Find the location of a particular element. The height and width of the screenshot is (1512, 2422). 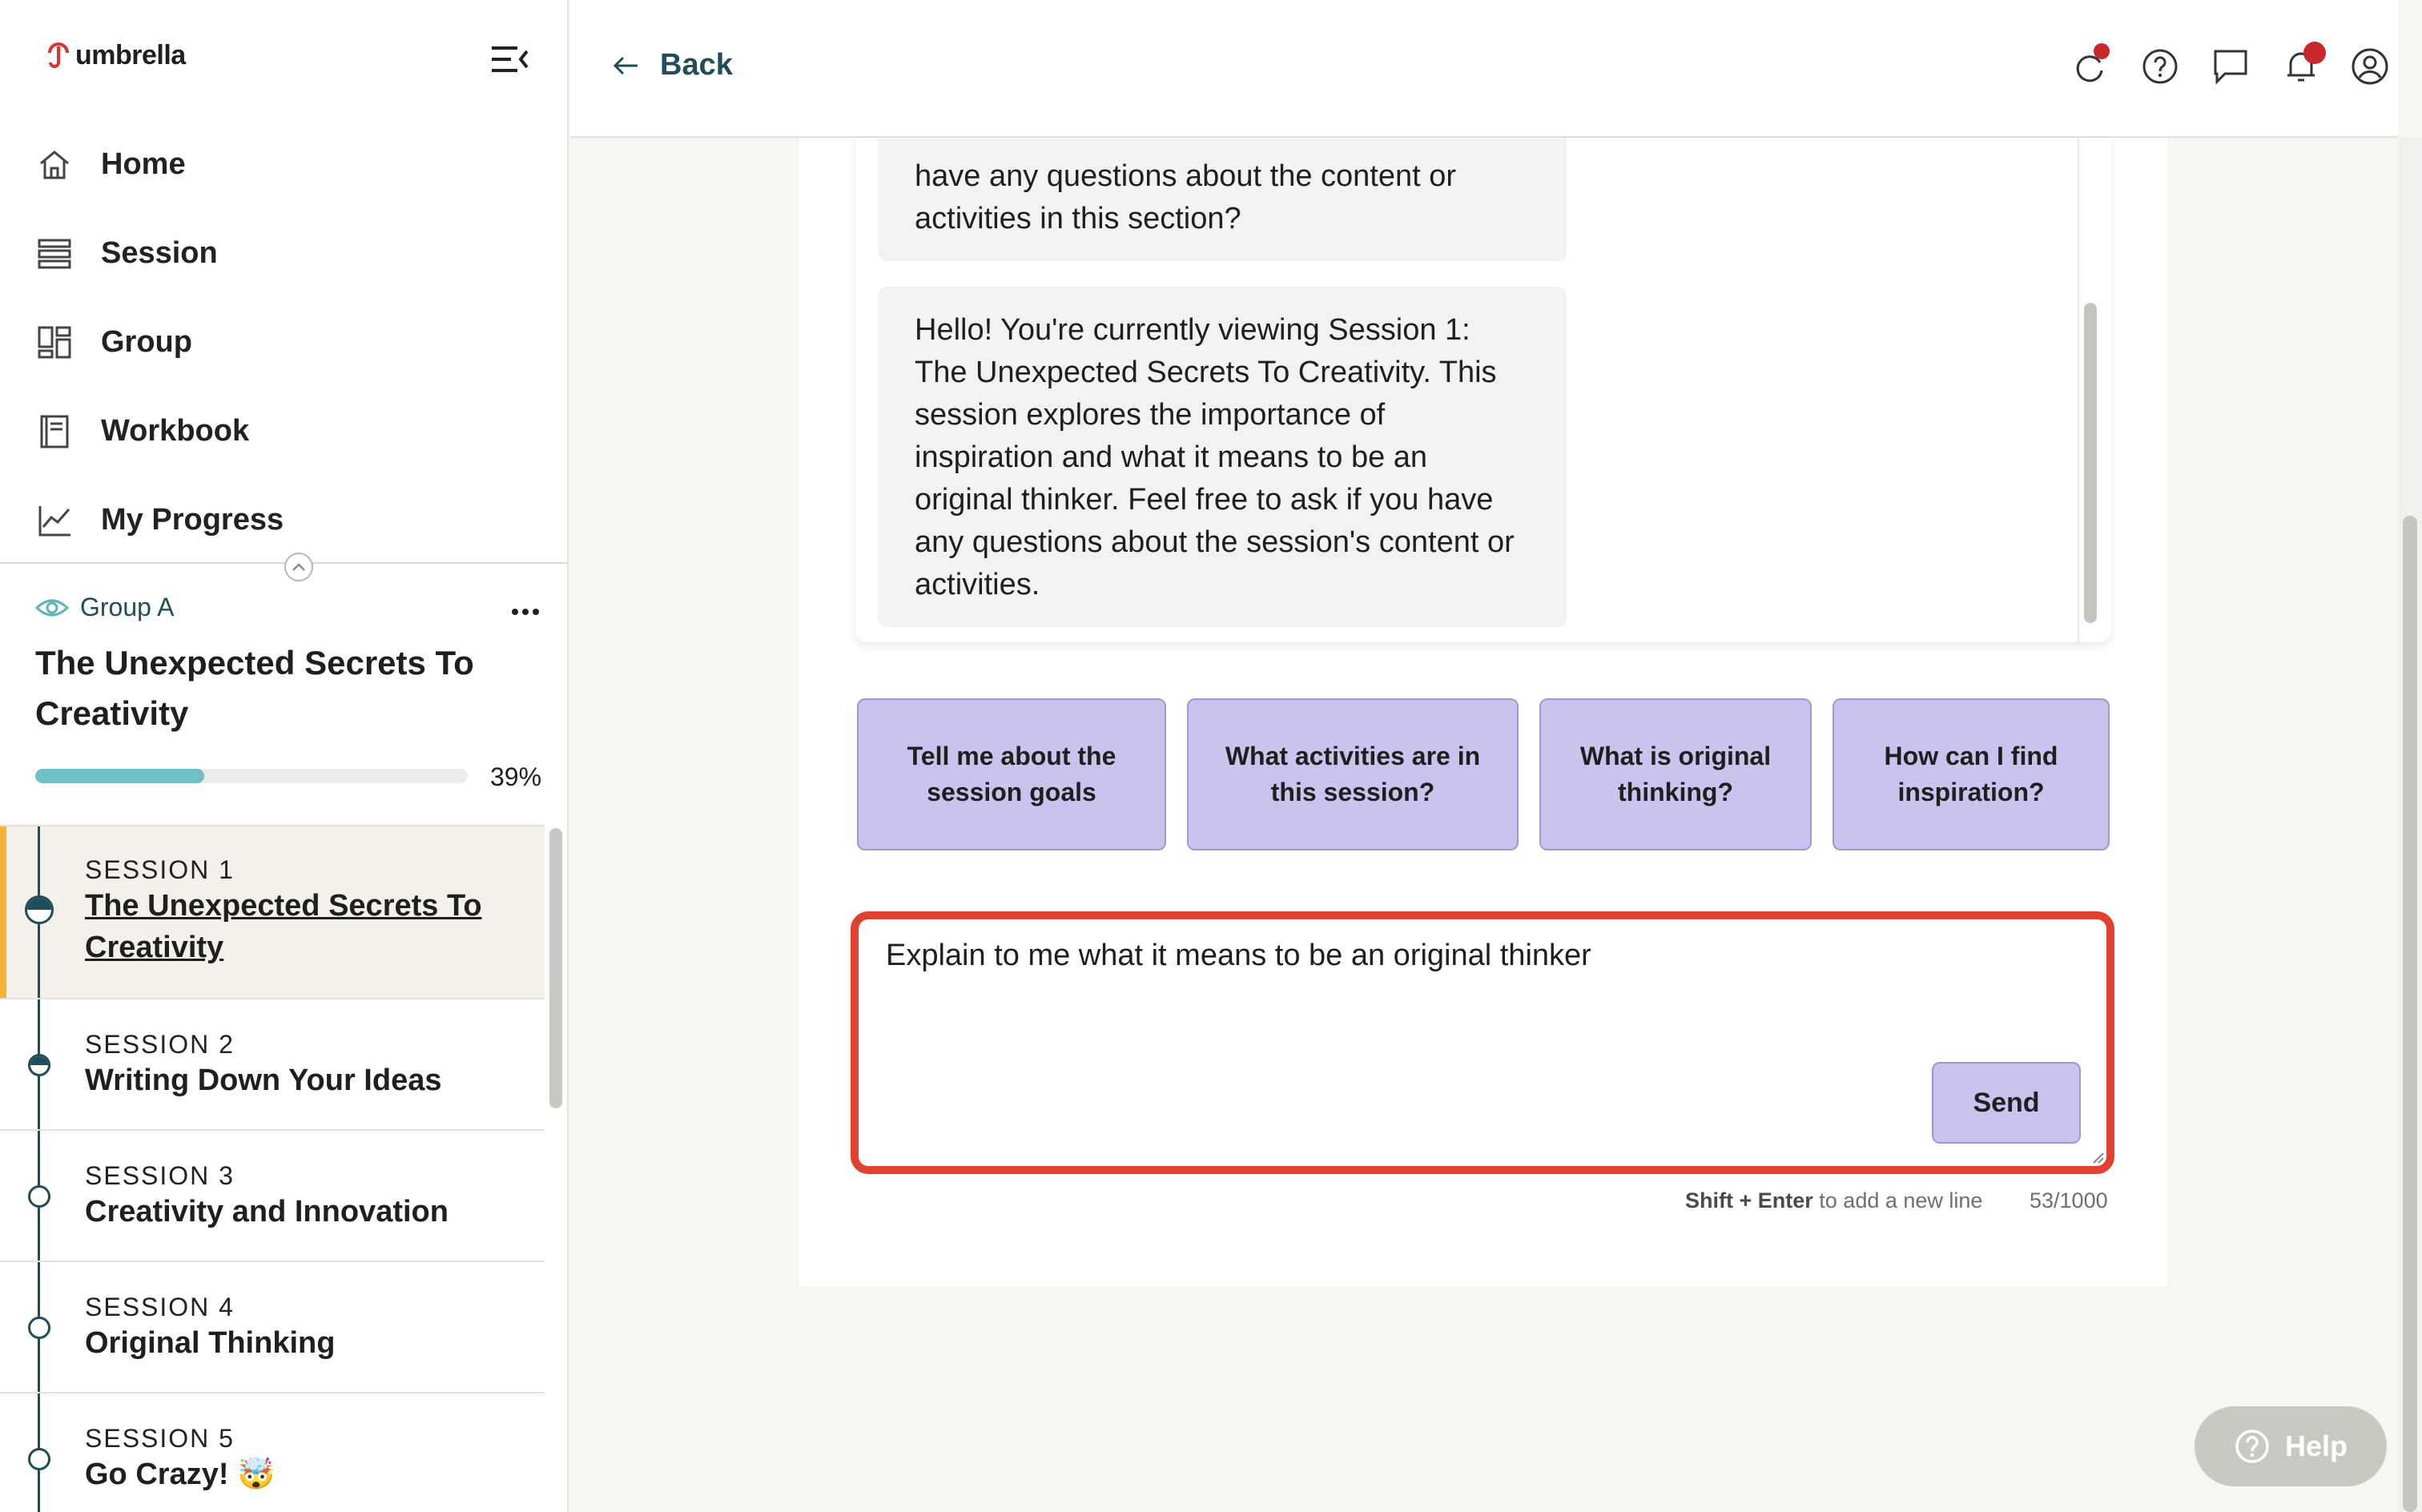

more-options-icon is located at coordinates (525, 611).